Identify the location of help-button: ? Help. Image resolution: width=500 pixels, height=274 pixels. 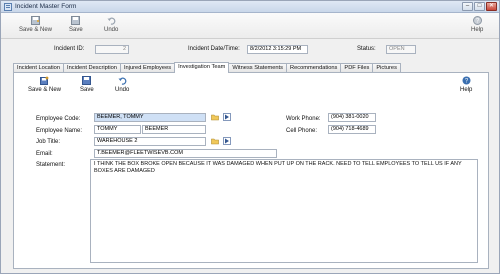
(477, 24).